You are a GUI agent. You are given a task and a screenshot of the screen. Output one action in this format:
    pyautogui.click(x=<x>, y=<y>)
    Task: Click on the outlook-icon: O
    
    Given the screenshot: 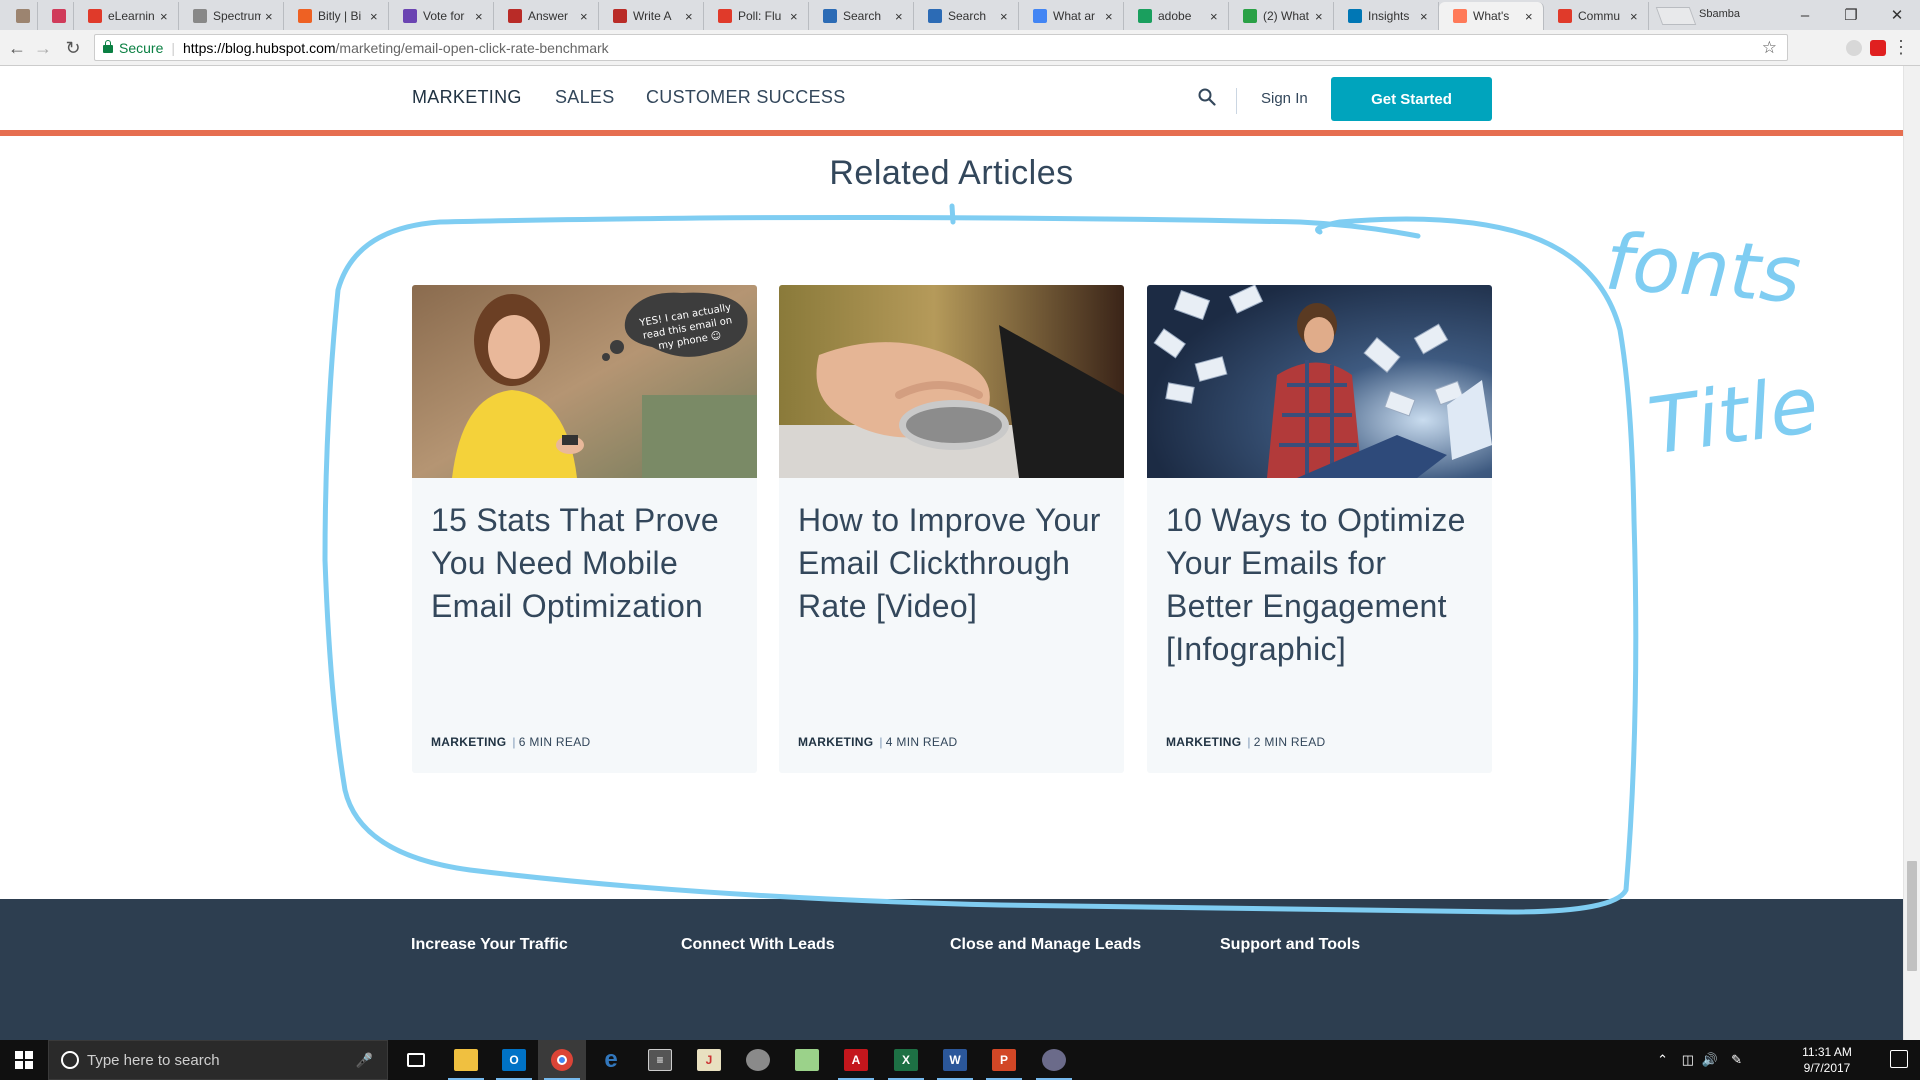 What is the action you would take?
    pyautogui.click(x=514, y=1060)
    